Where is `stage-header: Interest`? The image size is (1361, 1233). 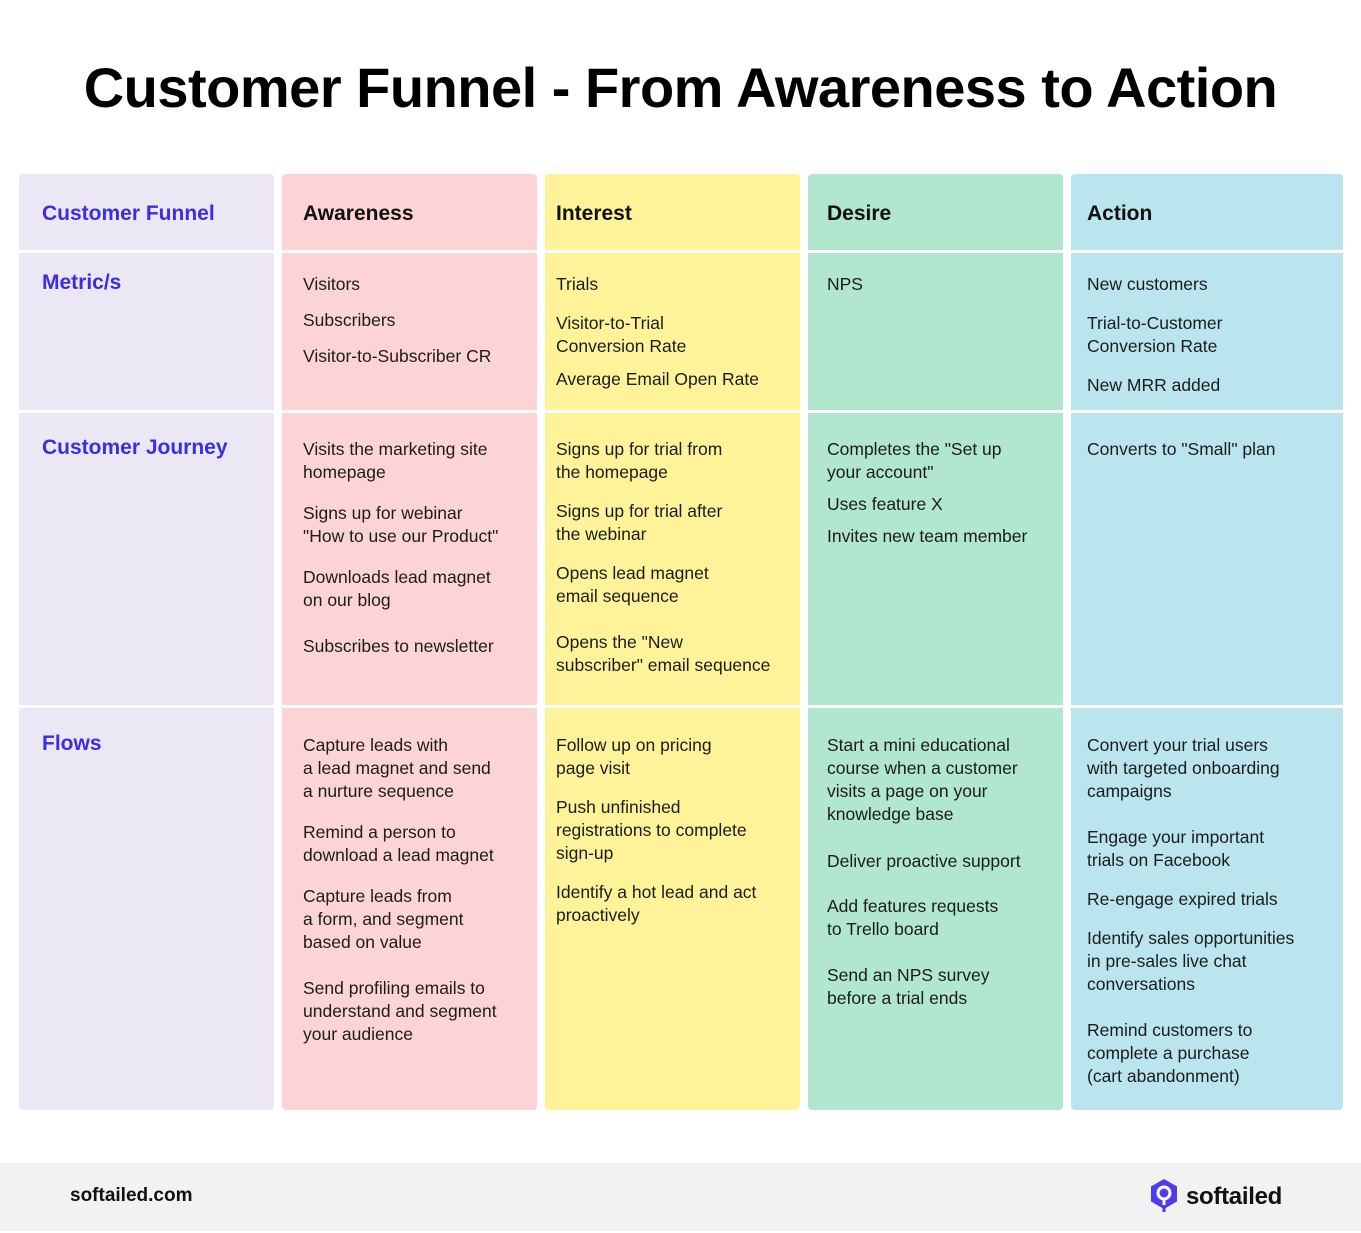
stage-header: Interest is located at coordinates (594, 213).